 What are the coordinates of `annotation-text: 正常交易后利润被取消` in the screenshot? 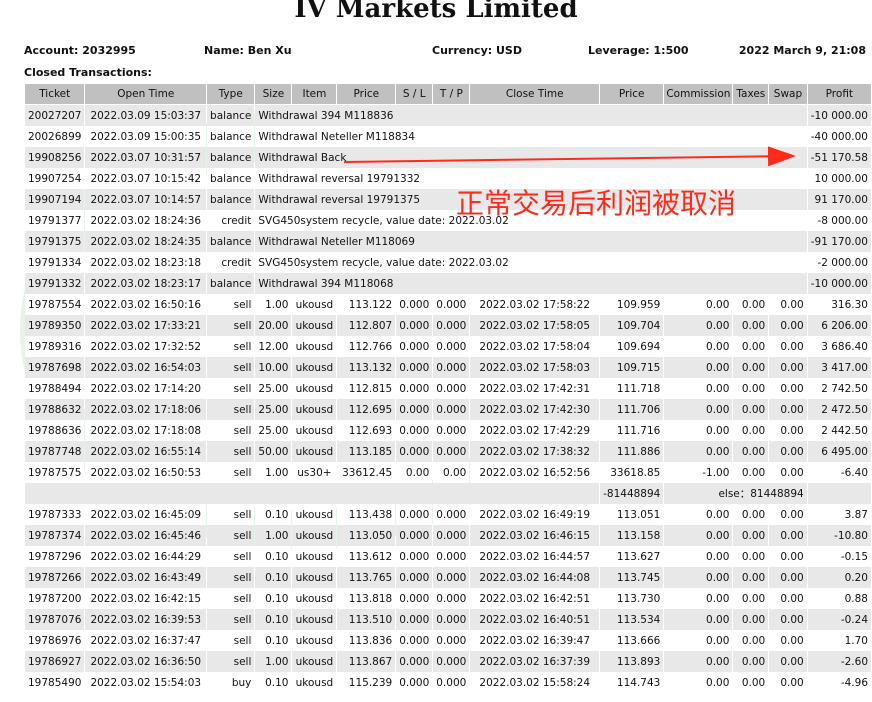 It's located at (596, 203).